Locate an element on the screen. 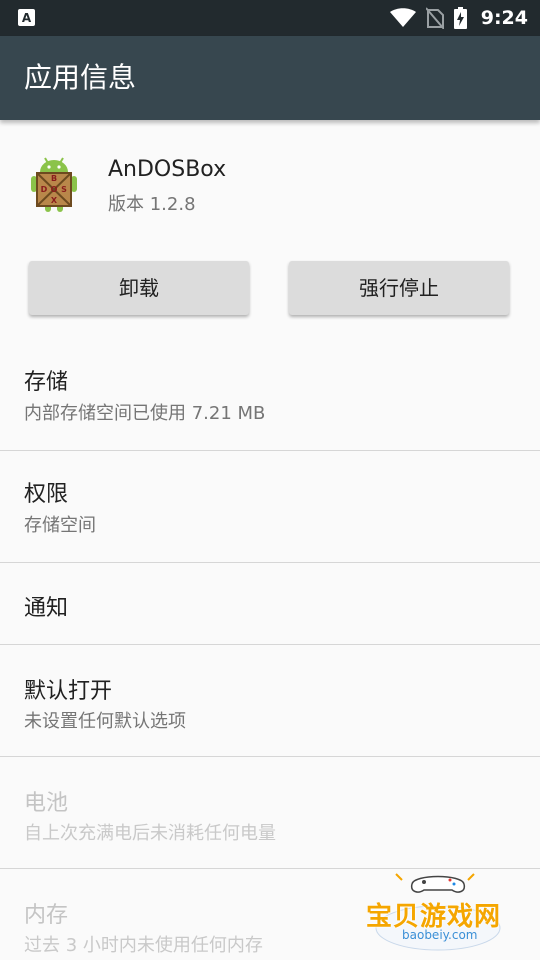  force-stop-button: 强行停止 is located at coordinates (399, 288).